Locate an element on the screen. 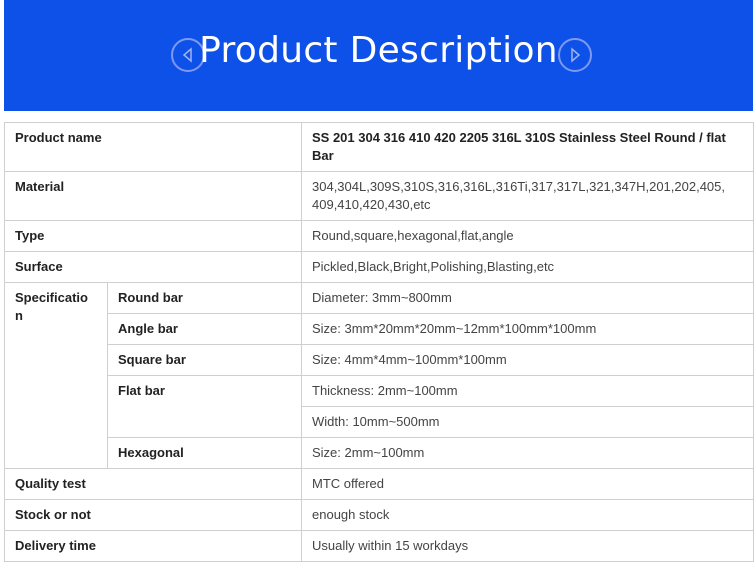 The image size is (755, 562). table-row: Hexagonal Size: 2mm~100mm is located at coordinates (379, 453).